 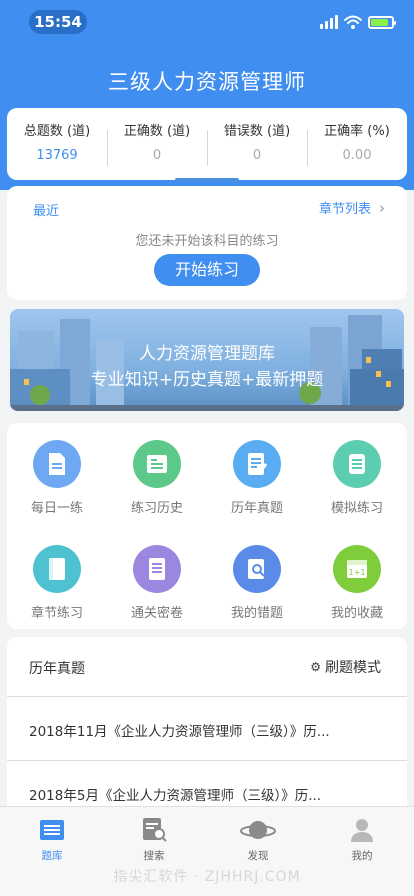 What do you see at coordinates (357, 144) in the screenshot?
I see `stat-accuracy: 正确率 (%) 0.00` at bounding box center [357, 144].